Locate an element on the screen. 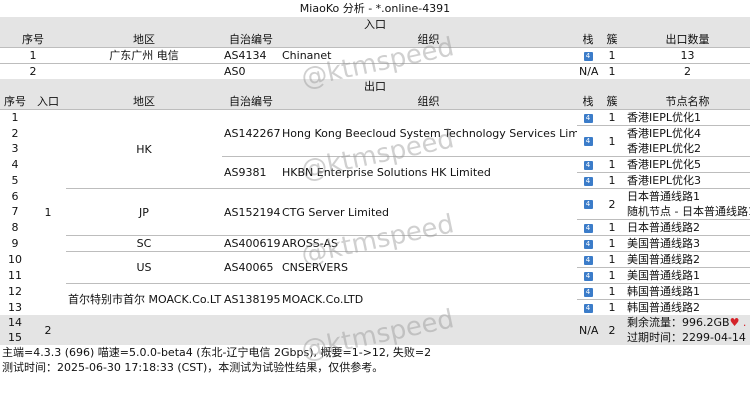 This screenshot has width=750, height=405. inbound-col-asn: 自治编号 is located at coordinates (251, 39).